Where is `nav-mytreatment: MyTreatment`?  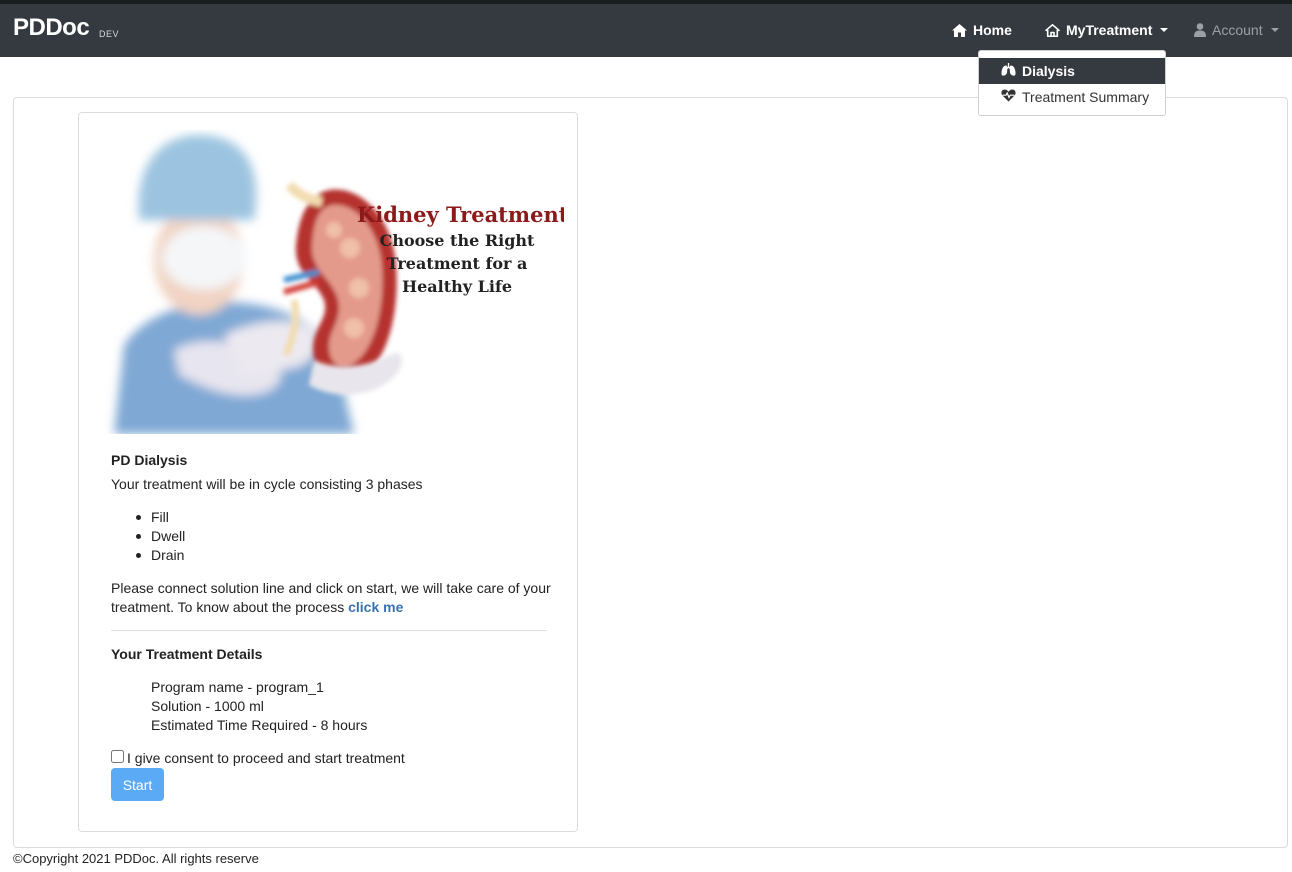
nav-mytreatment: MyTreatment is located at coordinates (1107, 30).